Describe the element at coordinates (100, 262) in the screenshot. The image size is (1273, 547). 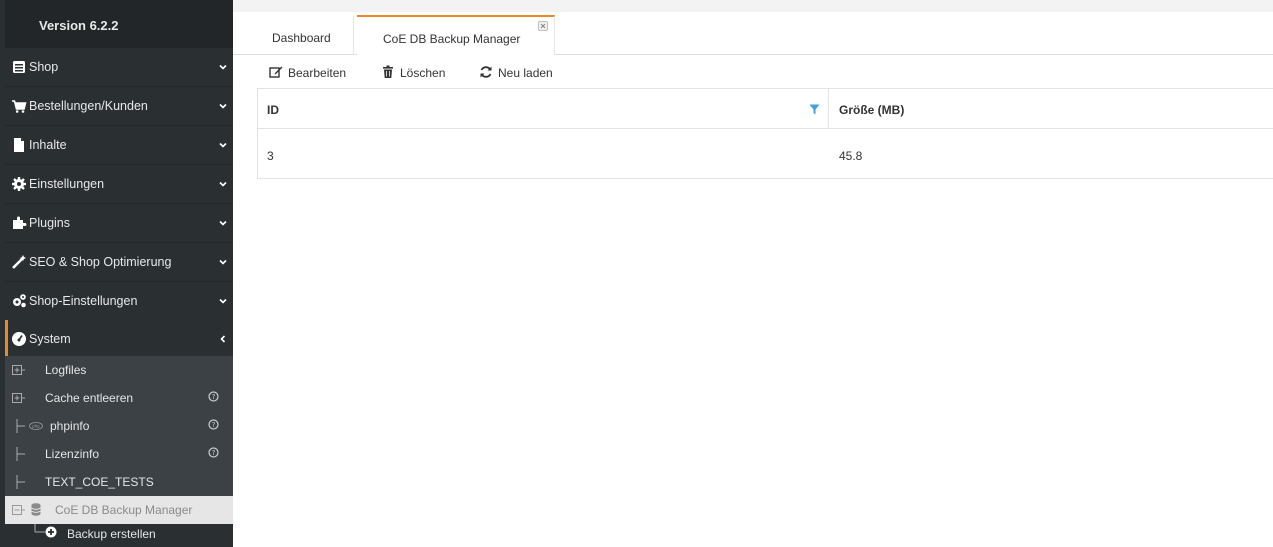
I see `menu-item-label: SEO & Shop Optimierung` at that location.